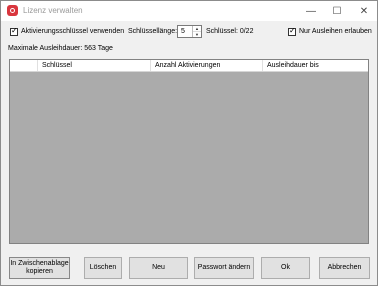 The height and width of the screenshot is (286, 378). What do you see at coordinates (39, 268) in the screenshot?
I see `copy-to-clipboard-button: In Zwischenablage kopieren` at bounding box center [39, 268].